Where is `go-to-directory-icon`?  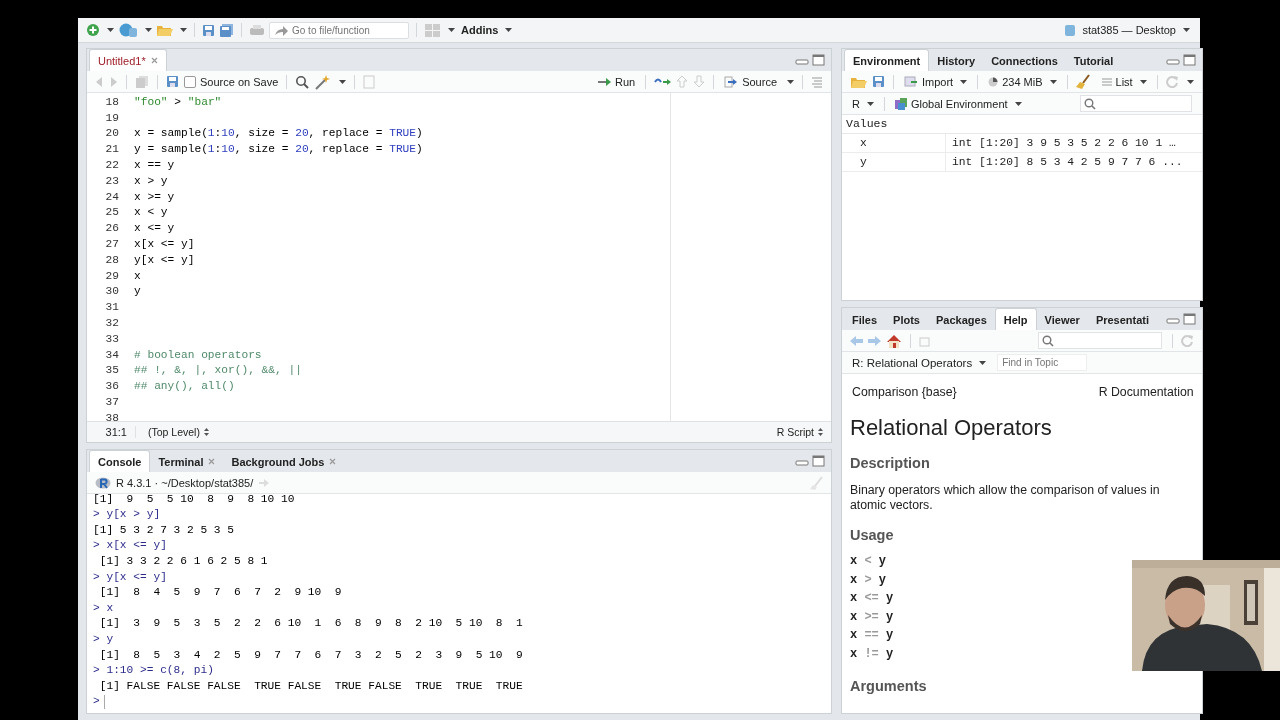
go-to-directory-icon is located at coordinates (264, 482).